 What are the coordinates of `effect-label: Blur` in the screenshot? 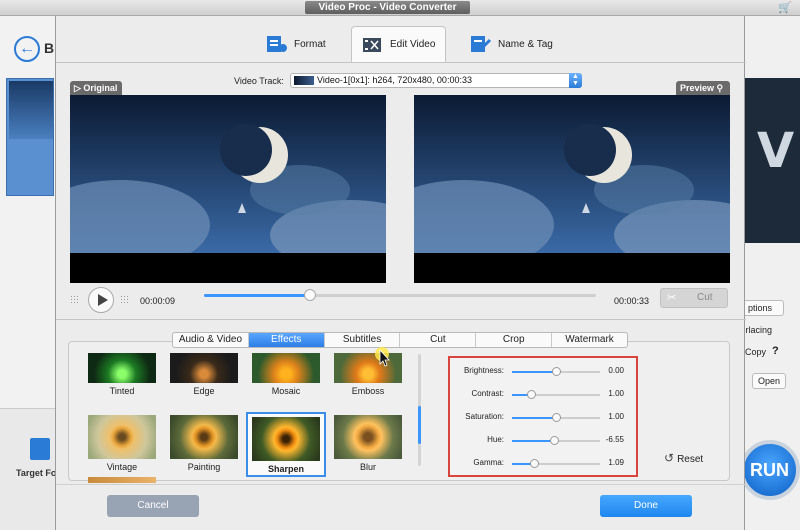 It's located at (367, 467).